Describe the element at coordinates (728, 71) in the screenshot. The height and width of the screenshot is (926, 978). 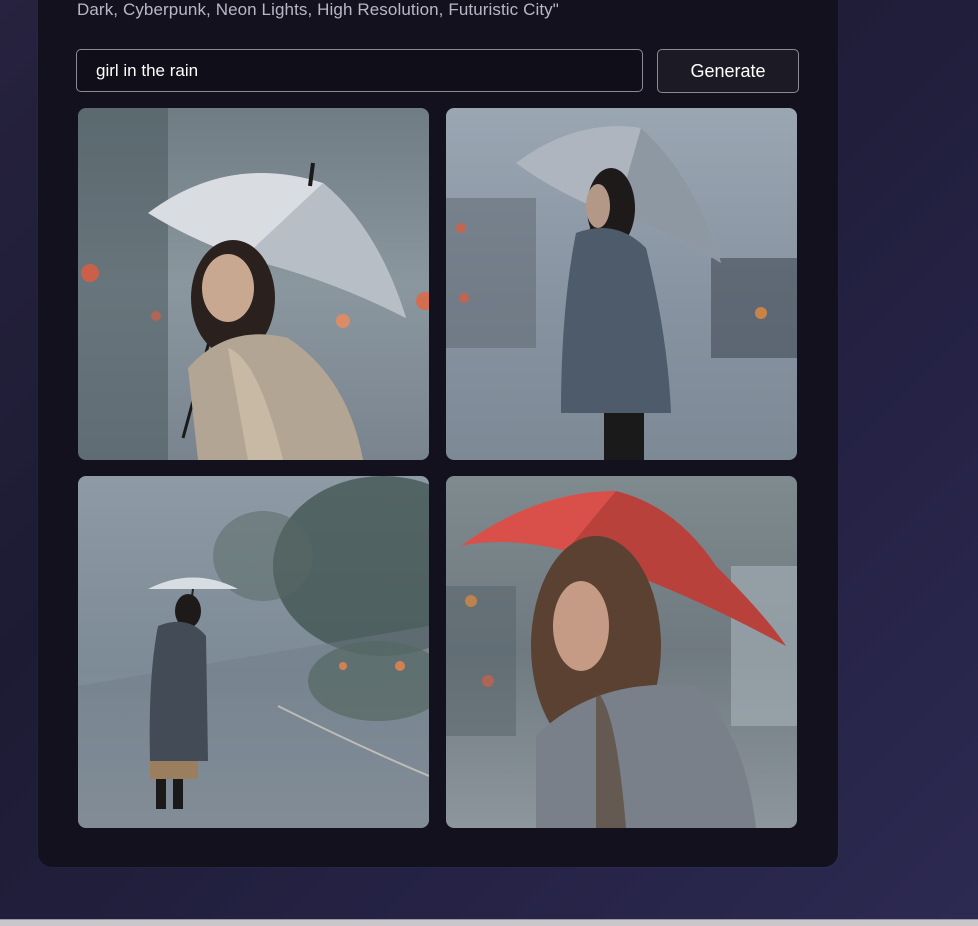
I see `generate-button: Generate` at that location.